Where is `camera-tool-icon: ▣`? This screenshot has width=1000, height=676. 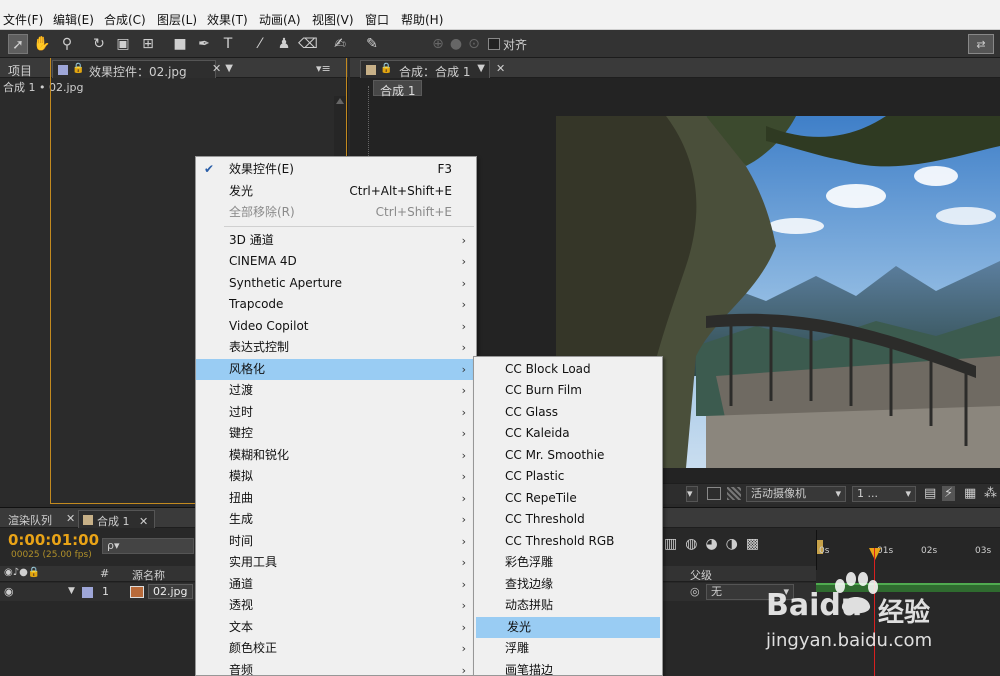
camera-tool-icon: ▣ is located at coordinates (123, 44).